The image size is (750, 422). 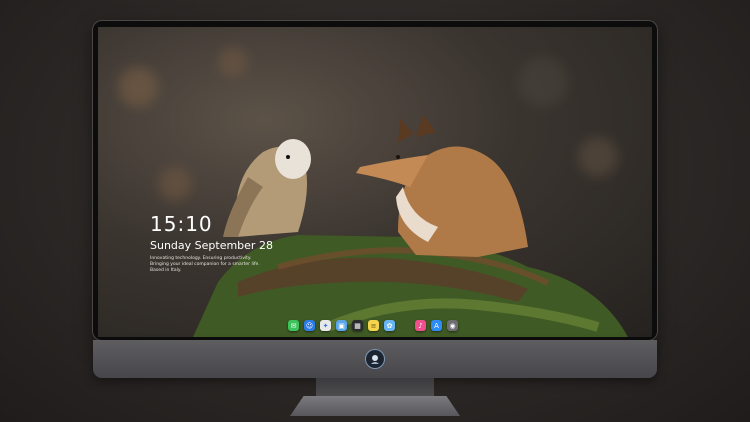 What do you see at coordinates (375, 406) in the screenshot?
I see `monitor-stand-foot` at bounding box center [375, 406].